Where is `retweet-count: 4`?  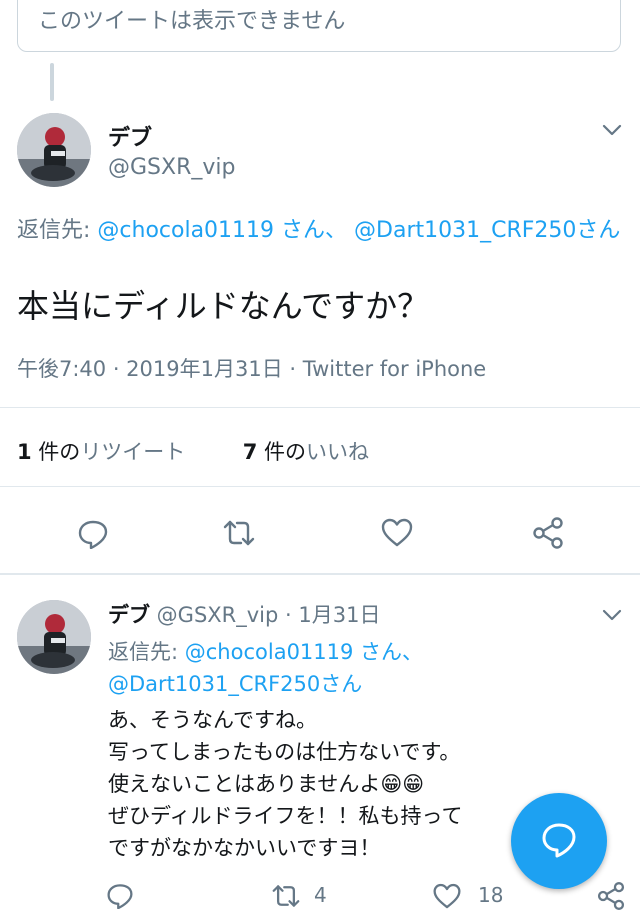
retweet-count: 4 is located at coordinates (320, 895).